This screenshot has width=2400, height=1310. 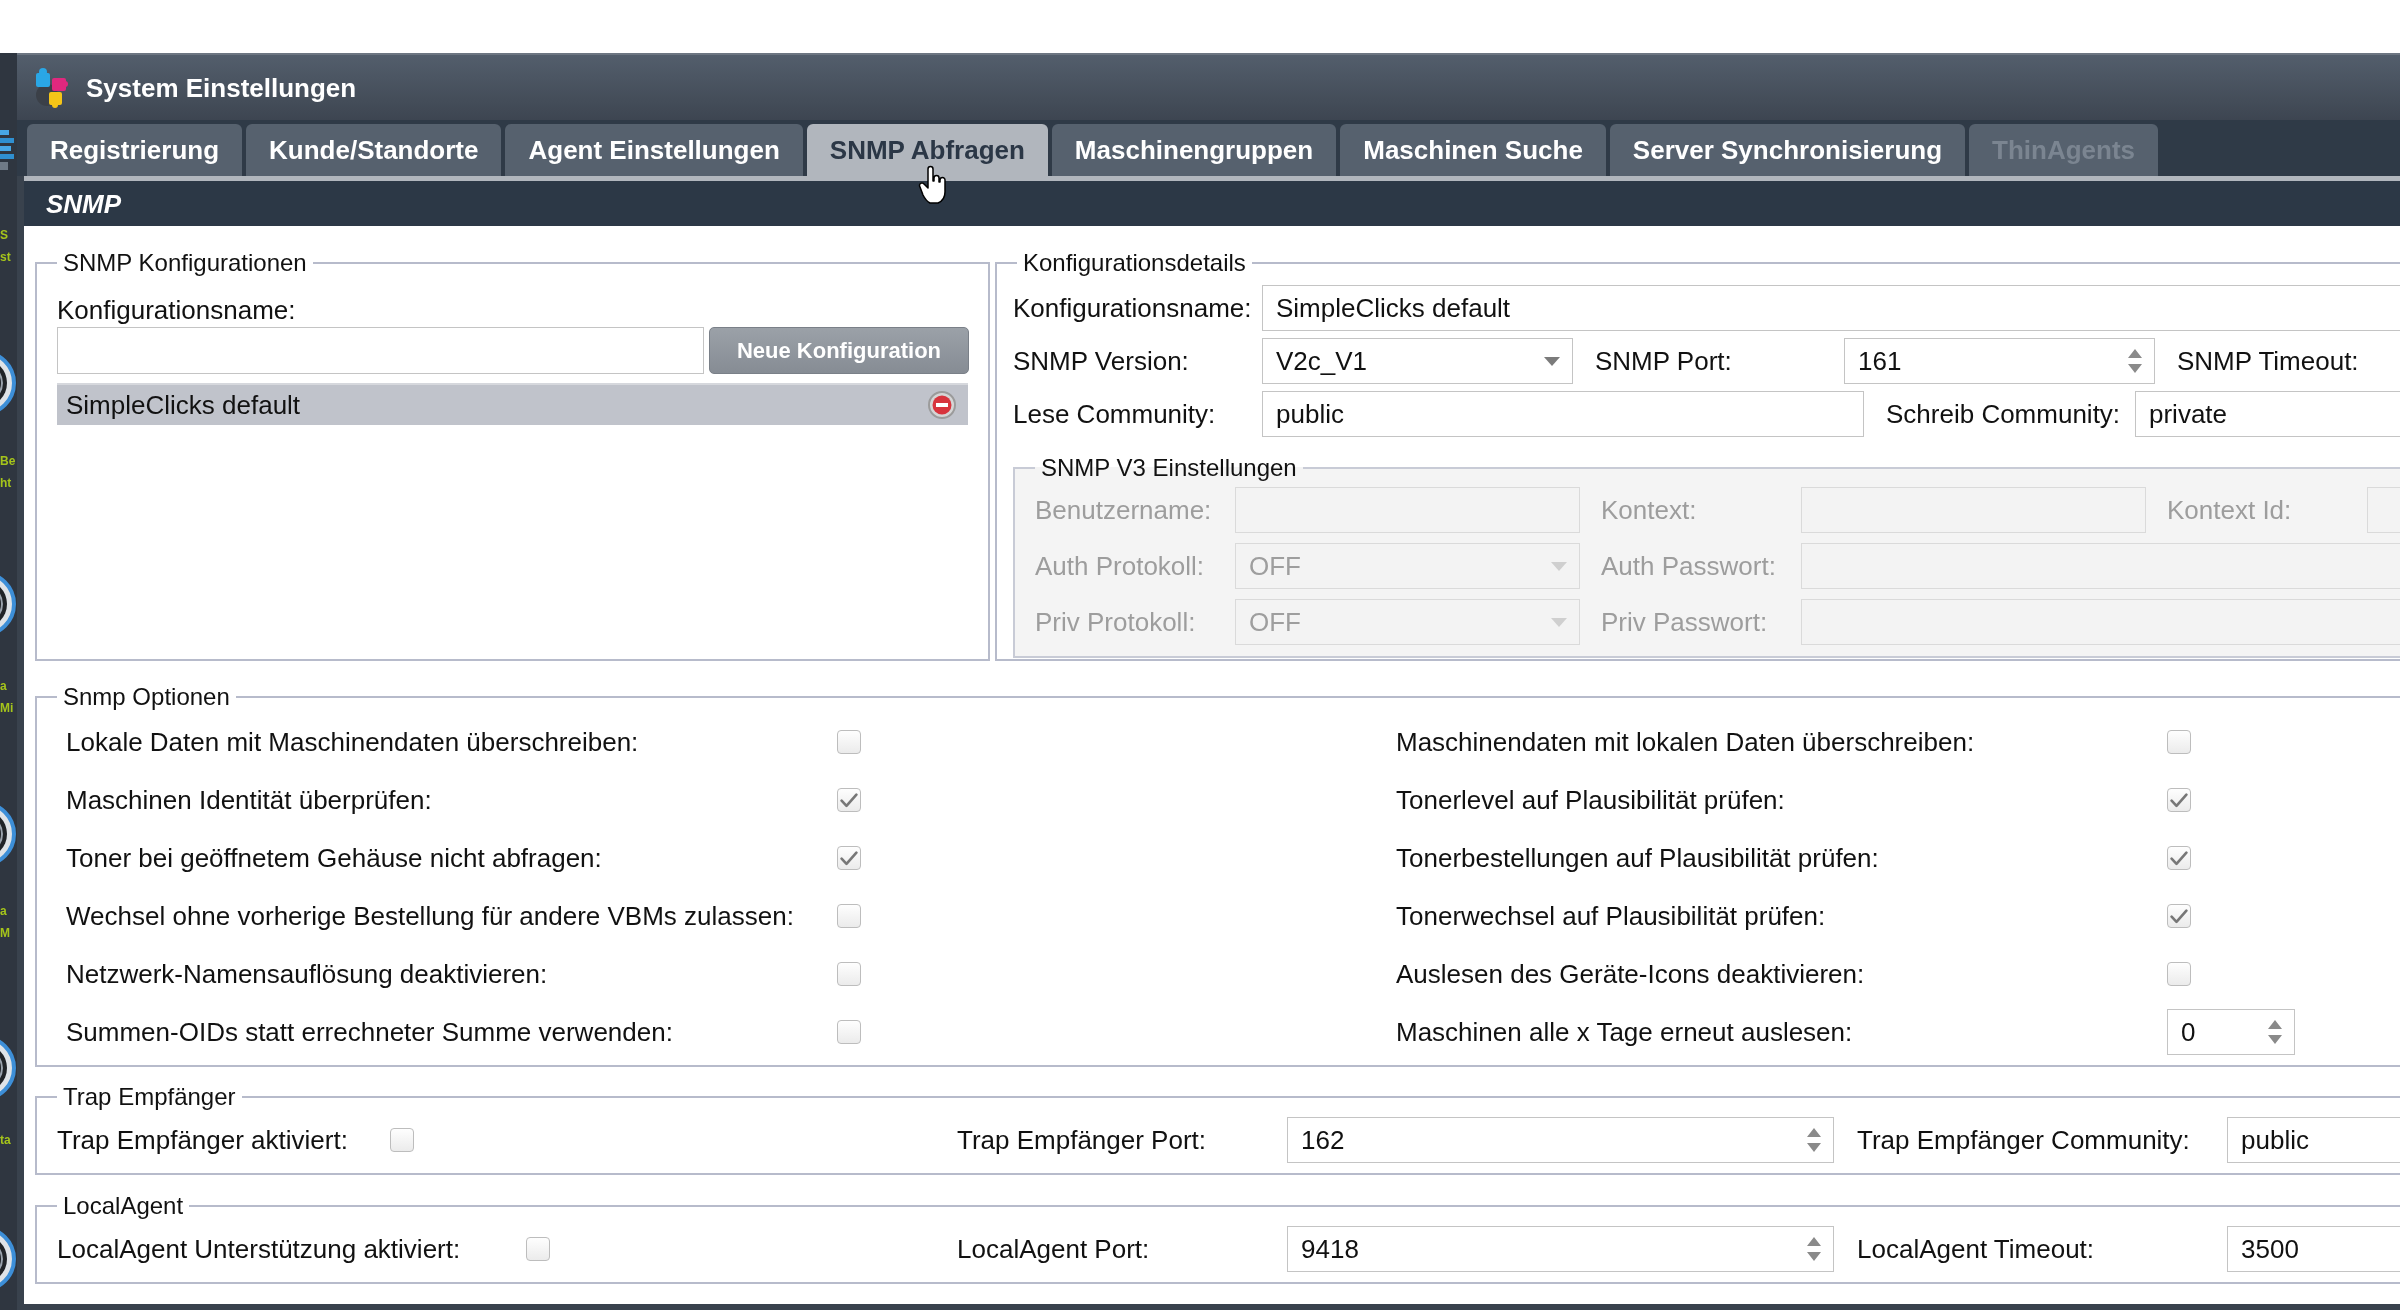 I want to click on group-legend: LocalAgent, so click(x=123, y=1205).